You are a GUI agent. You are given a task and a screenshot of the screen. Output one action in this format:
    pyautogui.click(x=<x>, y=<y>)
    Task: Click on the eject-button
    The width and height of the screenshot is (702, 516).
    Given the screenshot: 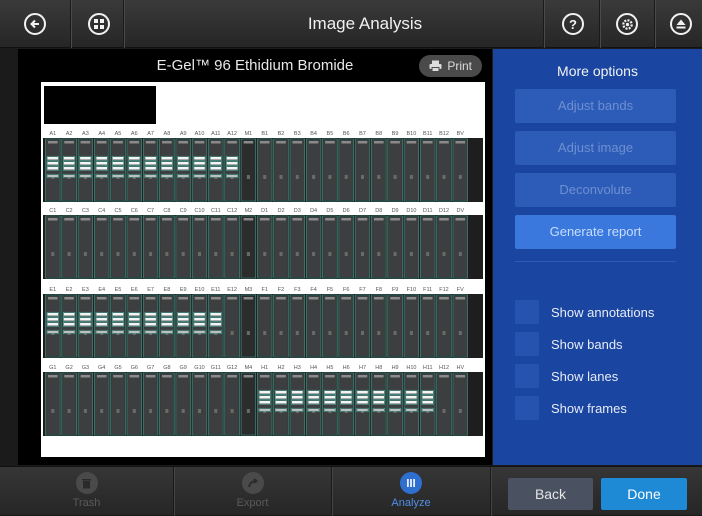 What is the action you would take?
    pyautogui.click(x=681, y=24)
    